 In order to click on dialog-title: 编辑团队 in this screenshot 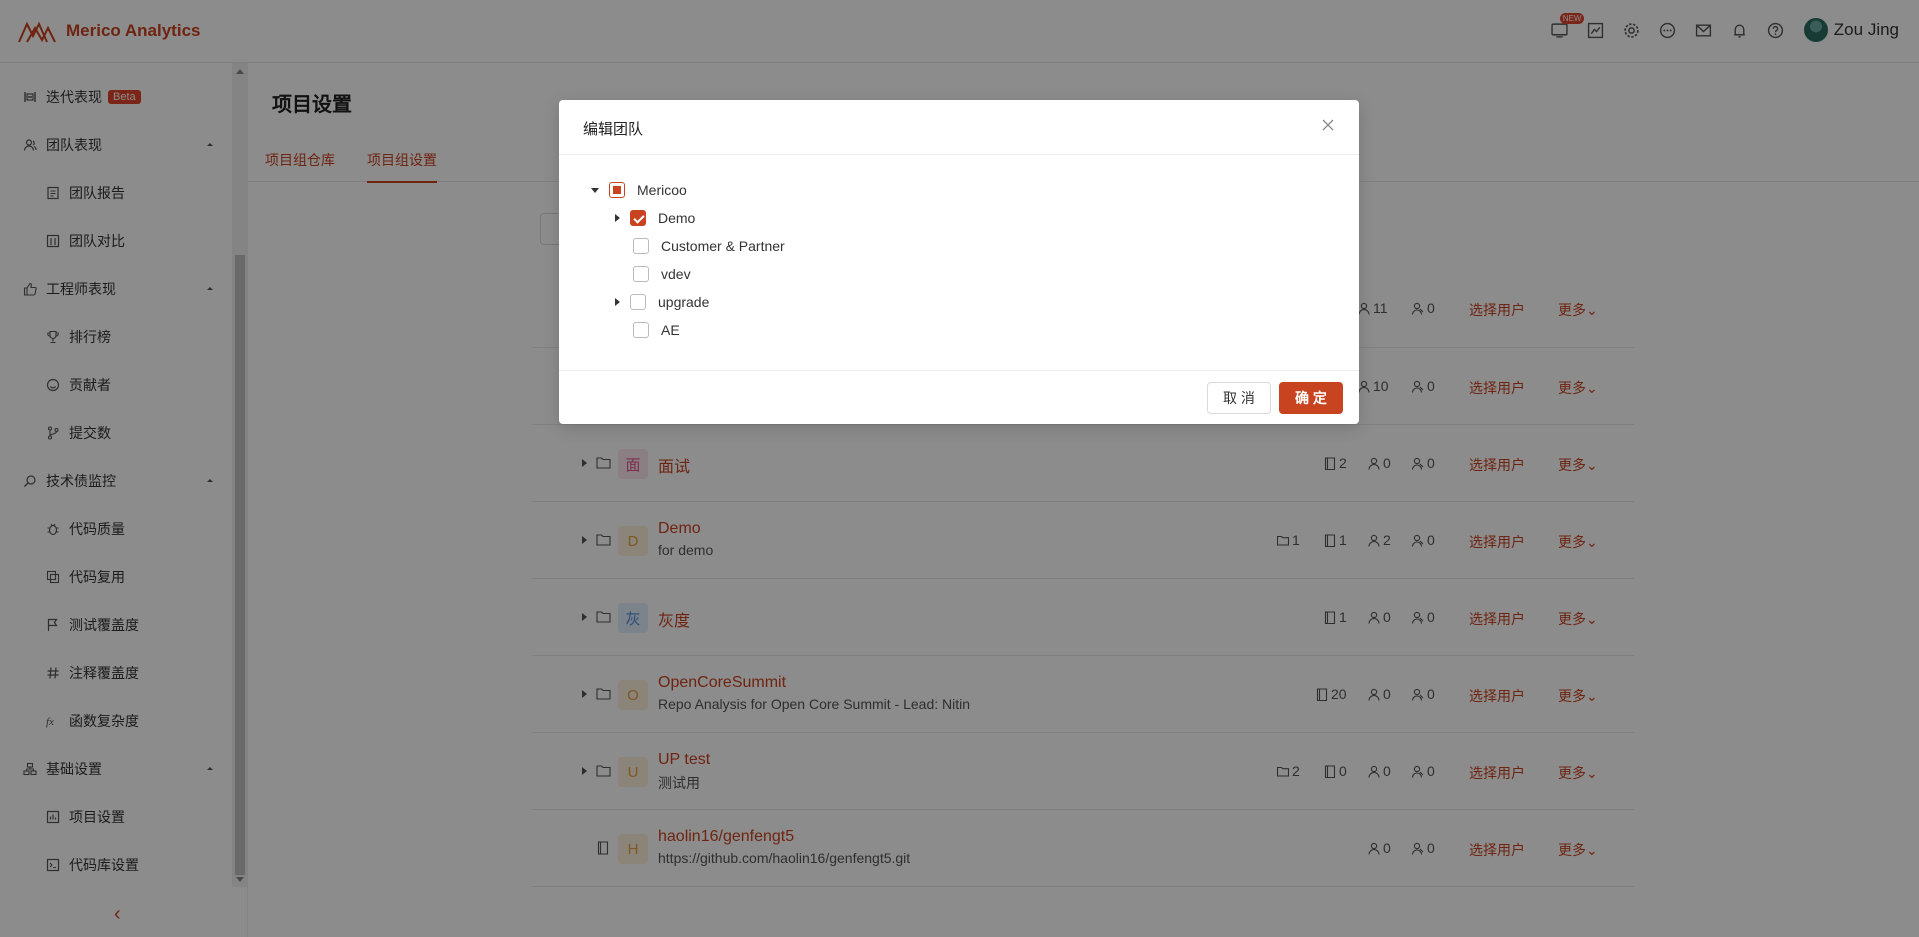, I will do `click(613, 129)`.